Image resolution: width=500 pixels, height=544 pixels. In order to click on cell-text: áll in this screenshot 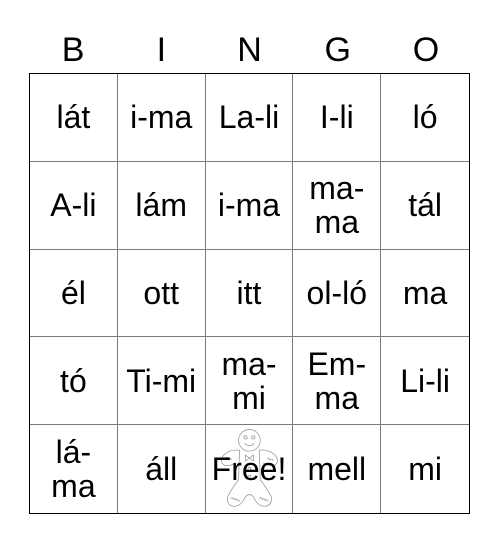, I will do `click(161, 469)`.